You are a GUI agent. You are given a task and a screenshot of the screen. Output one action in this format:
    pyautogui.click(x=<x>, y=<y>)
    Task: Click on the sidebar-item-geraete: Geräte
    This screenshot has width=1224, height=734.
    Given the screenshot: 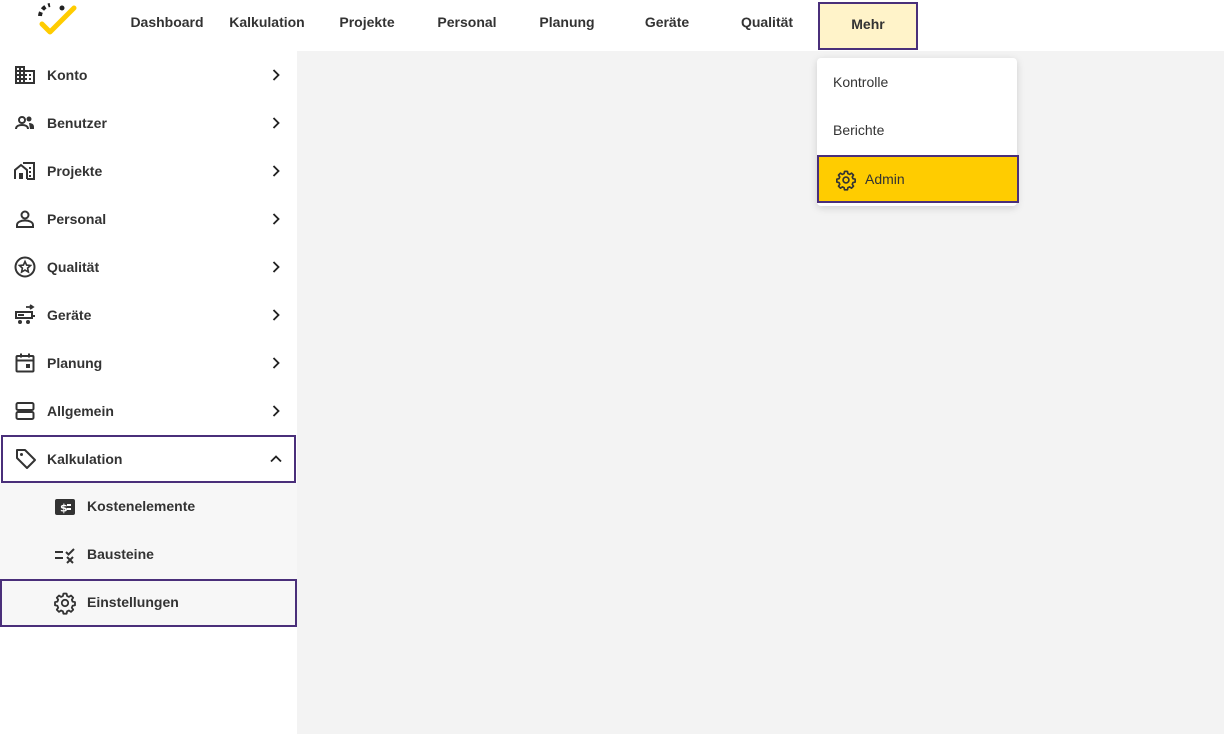 What is the action you would take?
    pyautogui.click(x=148, y=315)
    